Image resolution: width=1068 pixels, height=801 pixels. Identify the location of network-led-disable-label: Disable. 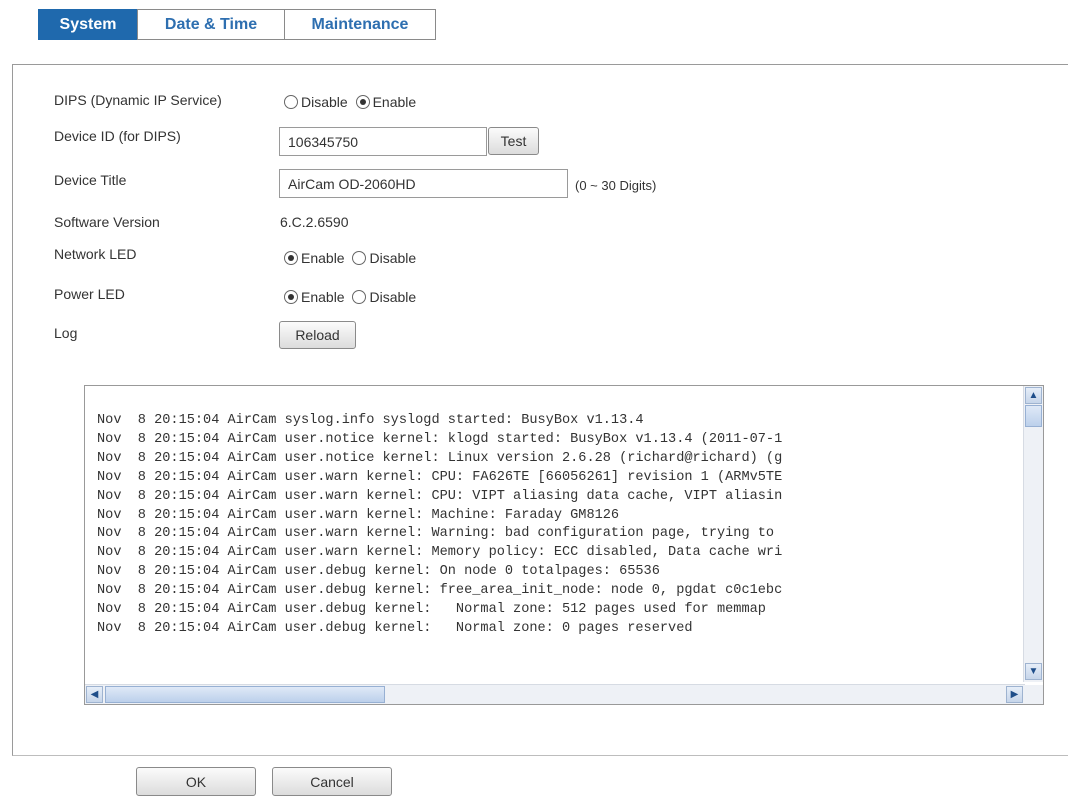
(393, 258).